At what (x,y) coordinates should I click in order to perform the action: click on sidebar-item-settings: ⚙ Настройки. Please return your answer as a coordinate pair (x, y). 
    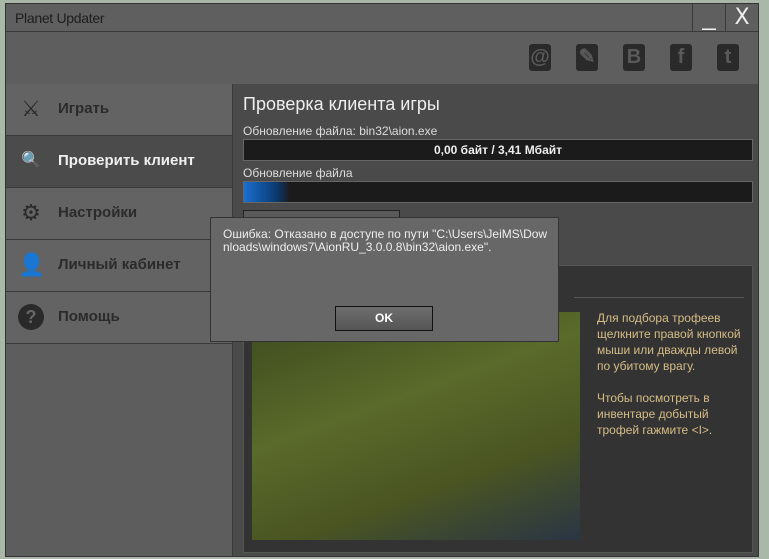
    Looking at the image, I should click on (119, 214).